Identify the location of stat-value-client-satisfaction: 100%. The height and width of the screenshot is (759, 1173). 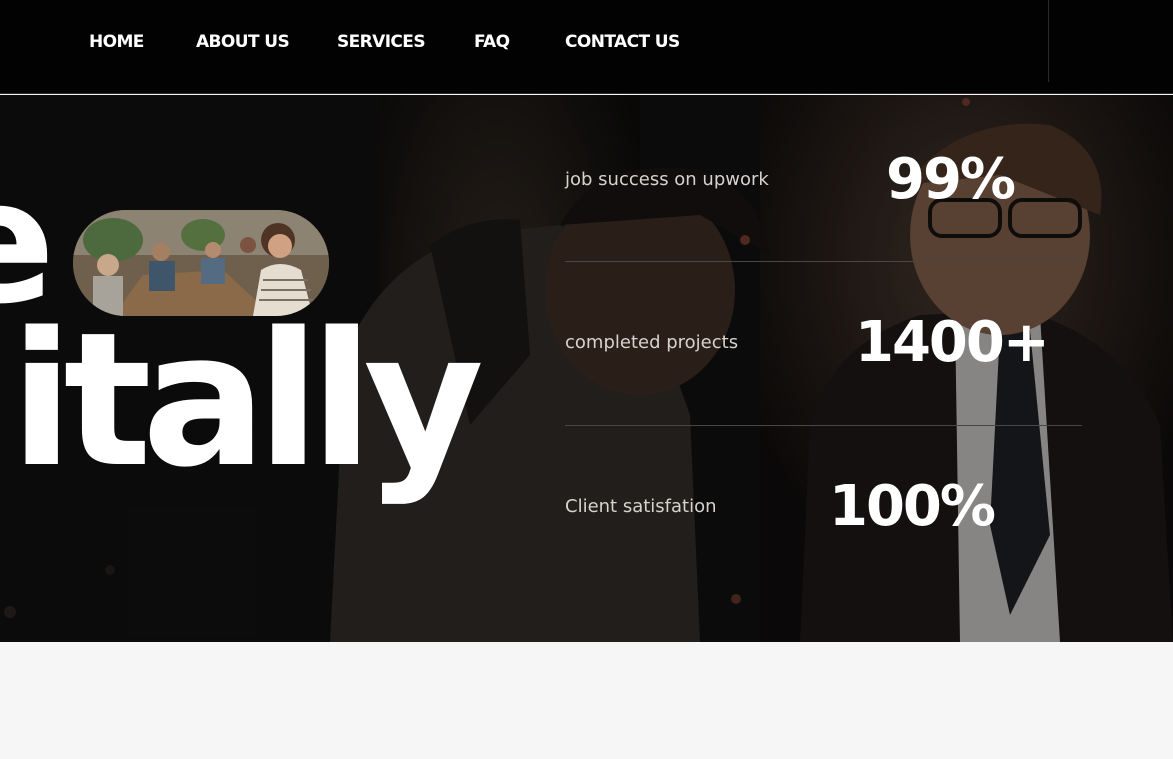
(912, 506).